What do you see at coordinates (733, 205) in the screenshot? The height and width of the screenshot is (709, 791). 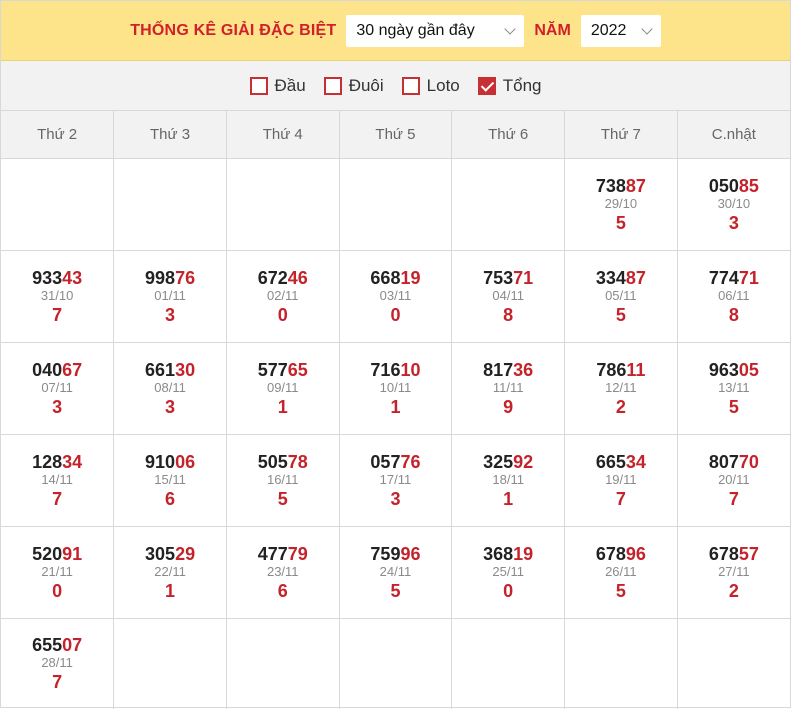 I see `result-cell: 0508530/103` at bounding box center [733, 205].